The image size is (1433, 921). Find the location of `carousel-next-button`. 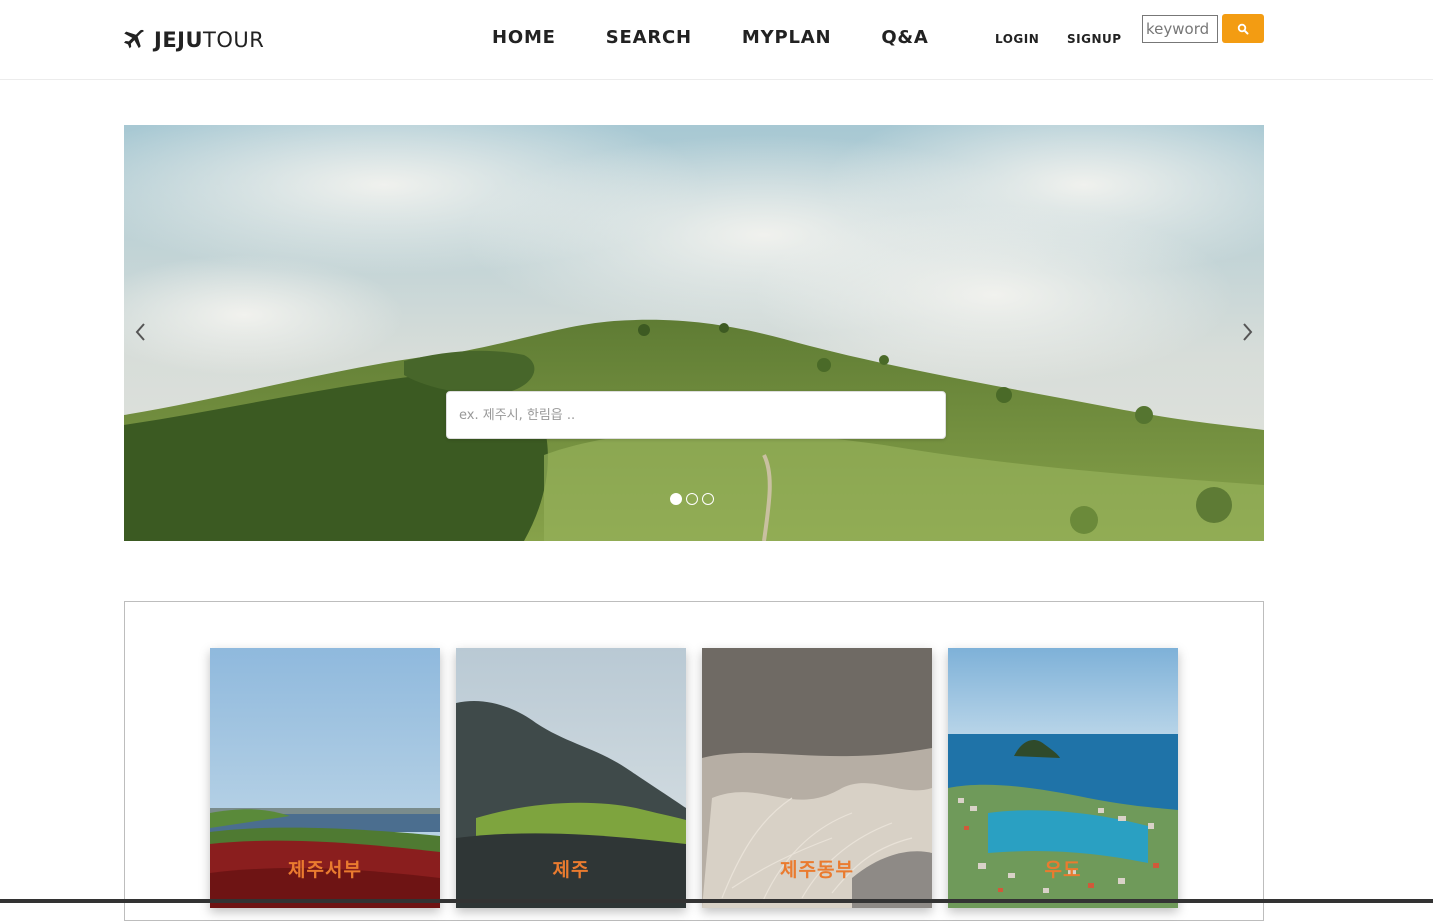

carousel-next-button is located at coordinates (1247, 332).